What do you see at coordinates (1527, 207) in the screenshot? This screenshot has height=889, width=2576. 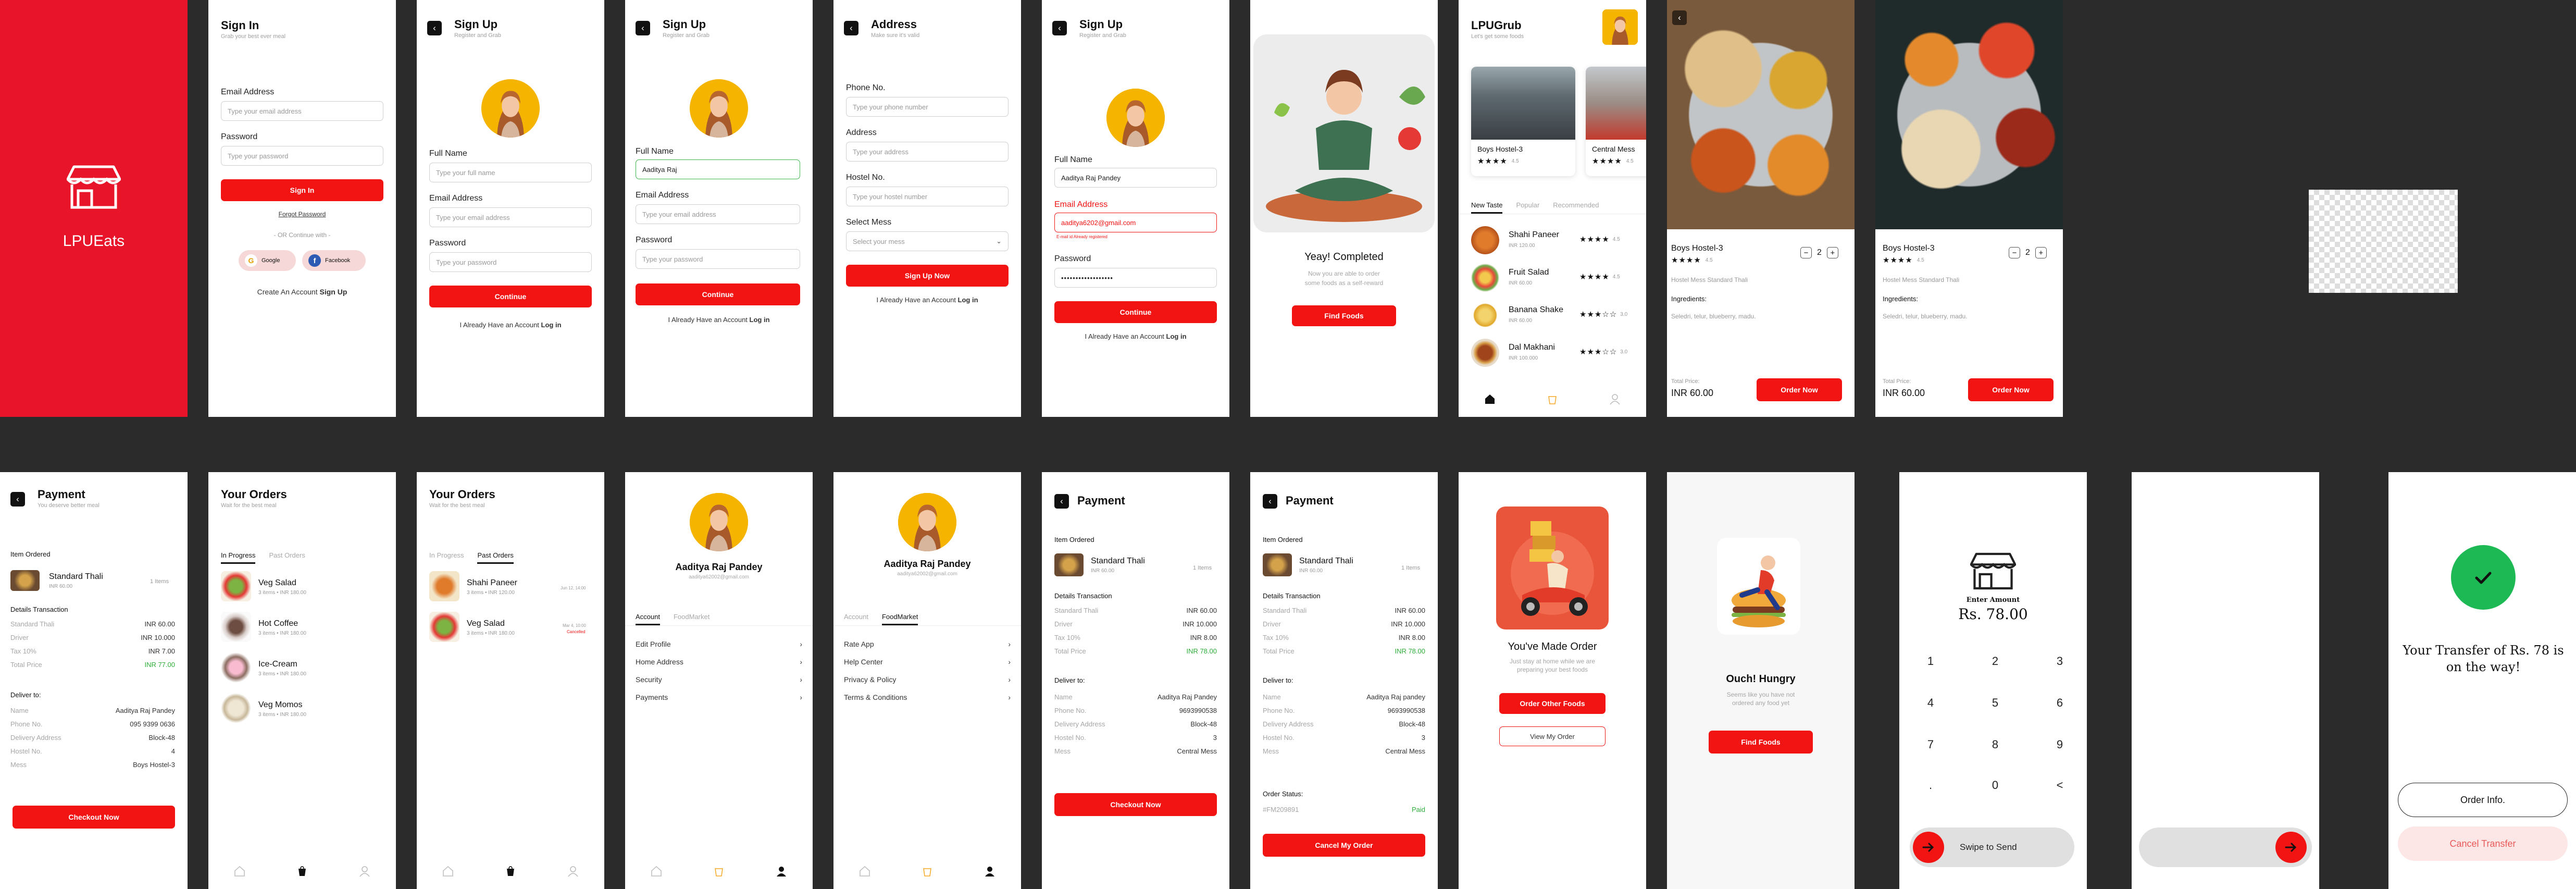 I see `tab-popular: Popular` at bounding box center [1527, 207].